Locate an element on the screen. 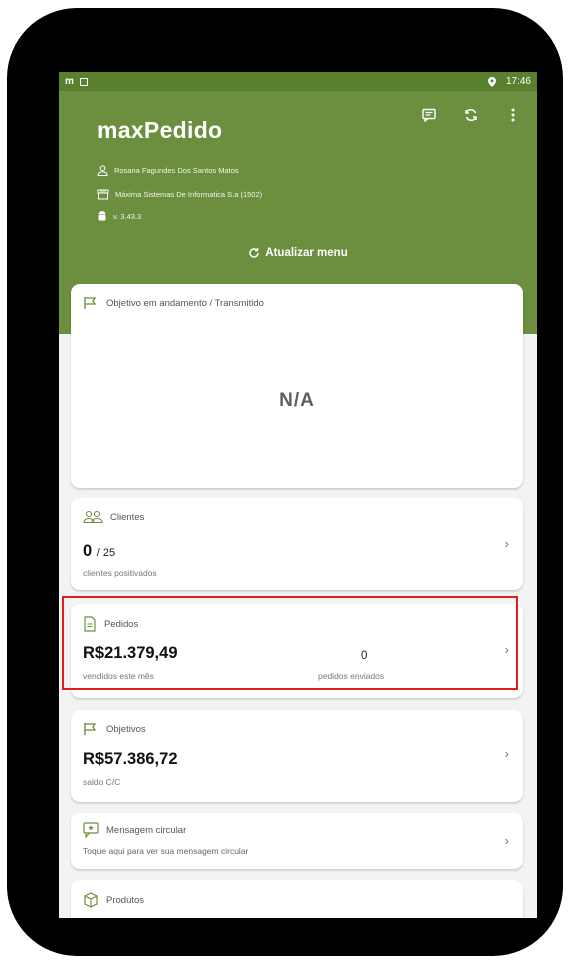 Image resolution: width=570 pixels, height=963 pixels. refresh-icon is located at coordinates (254, 253).